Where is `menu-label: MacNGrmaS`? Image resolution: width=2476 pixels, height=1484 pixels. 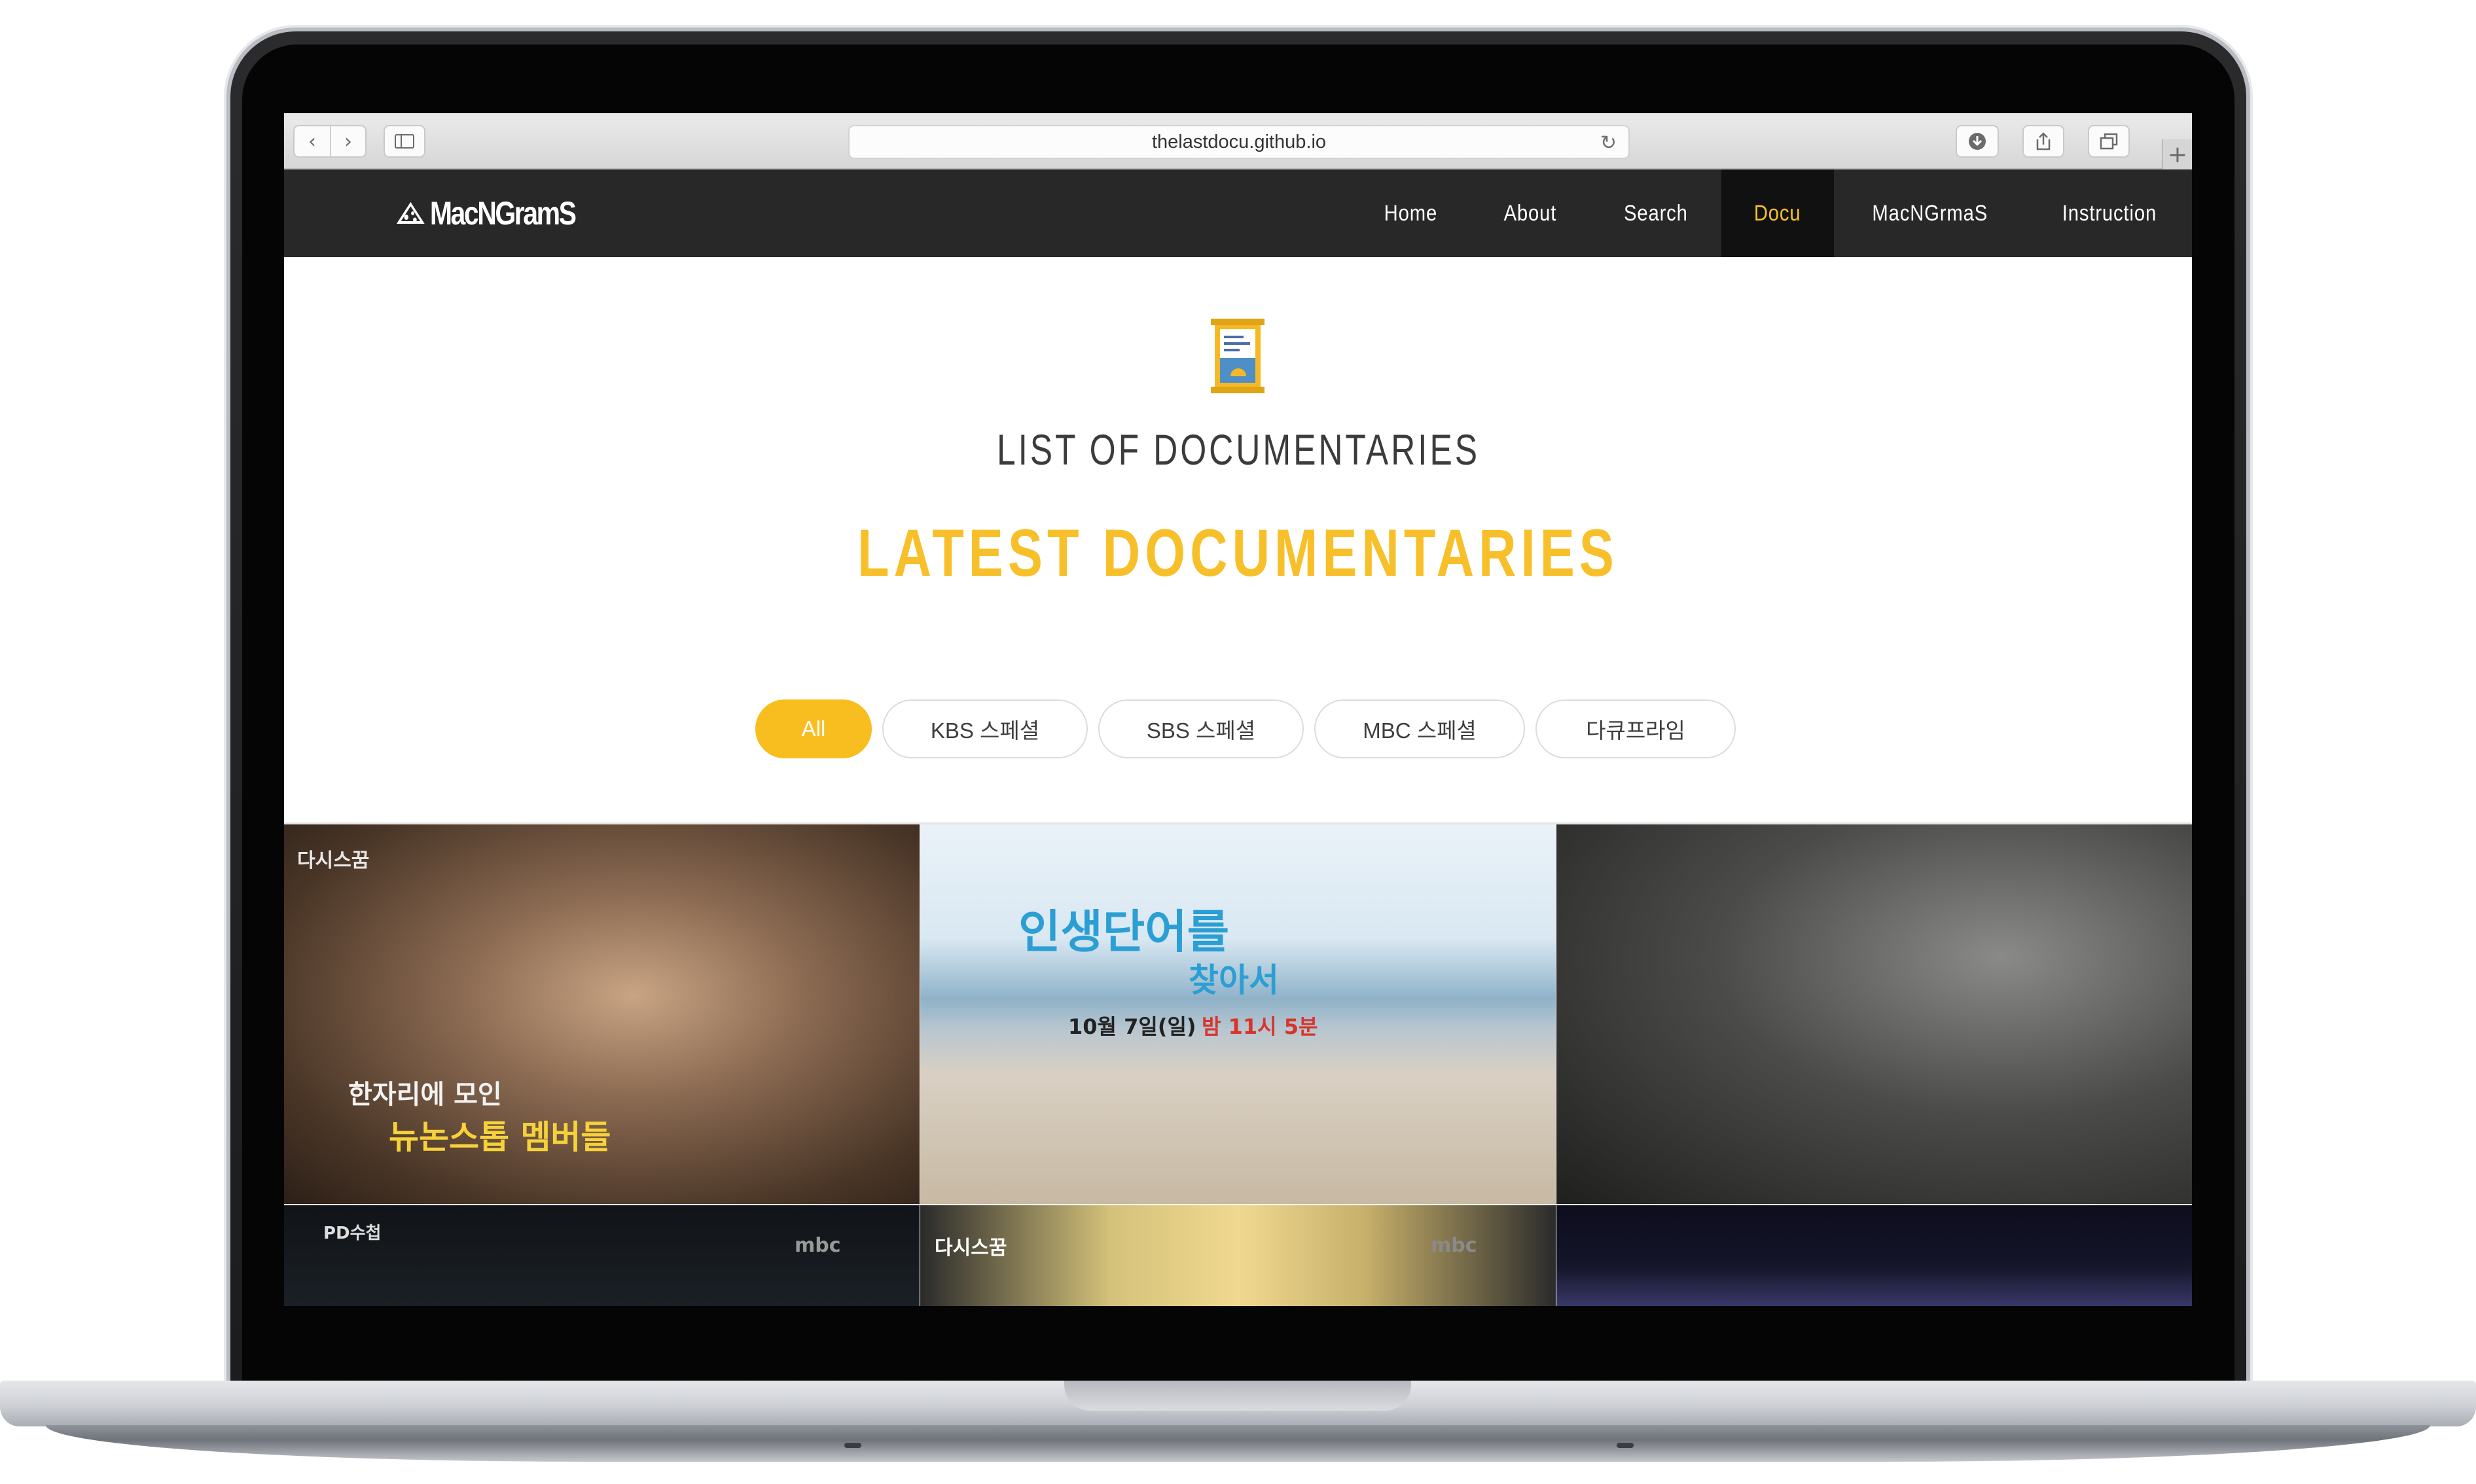 menu-label: MacNGrmaS is located at coordinates (1930, 213).